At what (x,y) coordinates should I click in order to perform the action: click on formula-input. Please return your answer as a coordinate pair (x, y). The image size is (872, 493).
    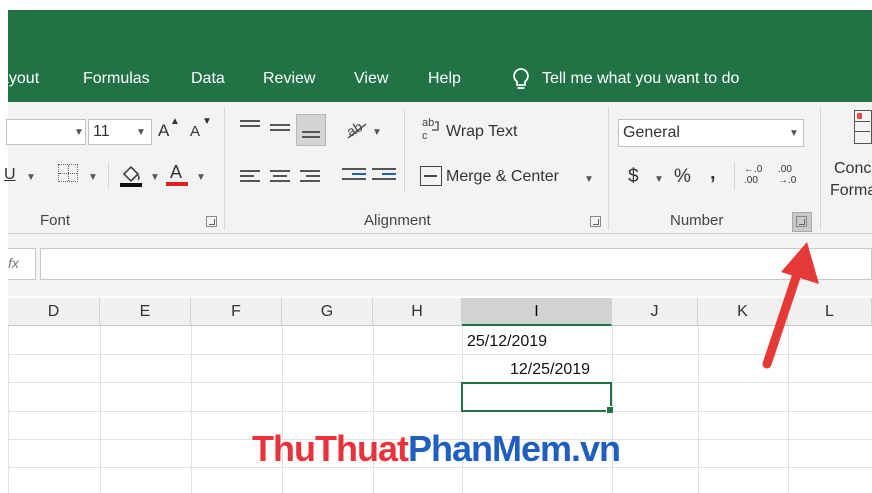
    Looking at the image, I should click on (456, 264).